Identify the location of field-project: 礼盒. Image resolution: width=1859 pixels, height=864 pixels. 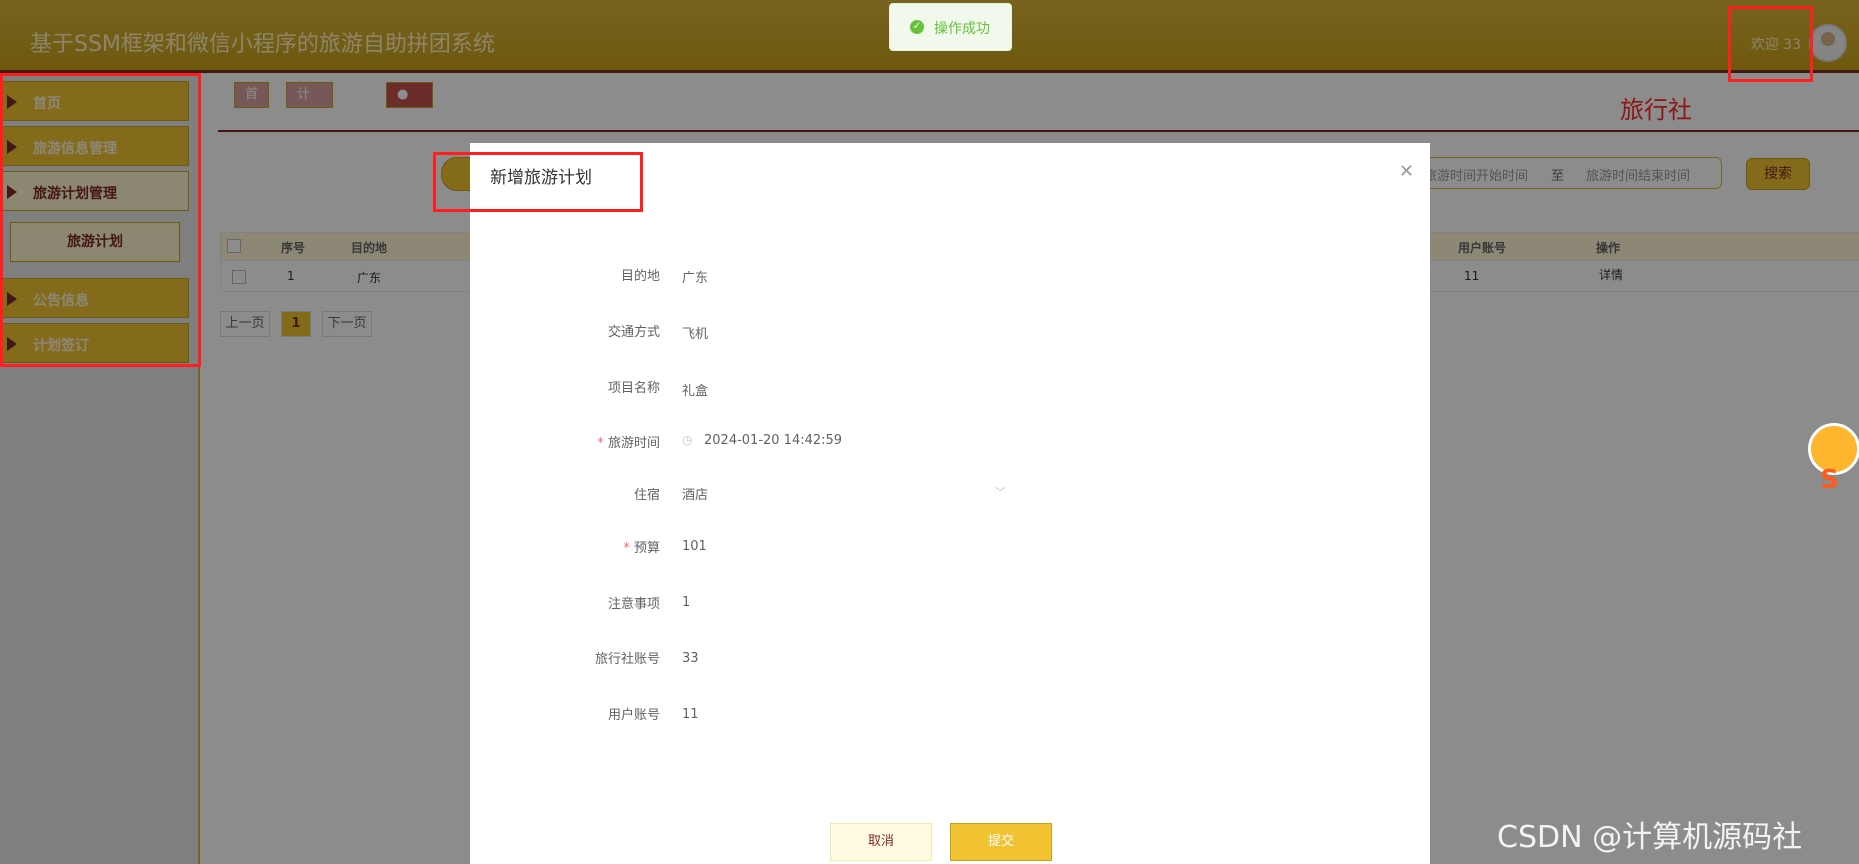
(695, 389).